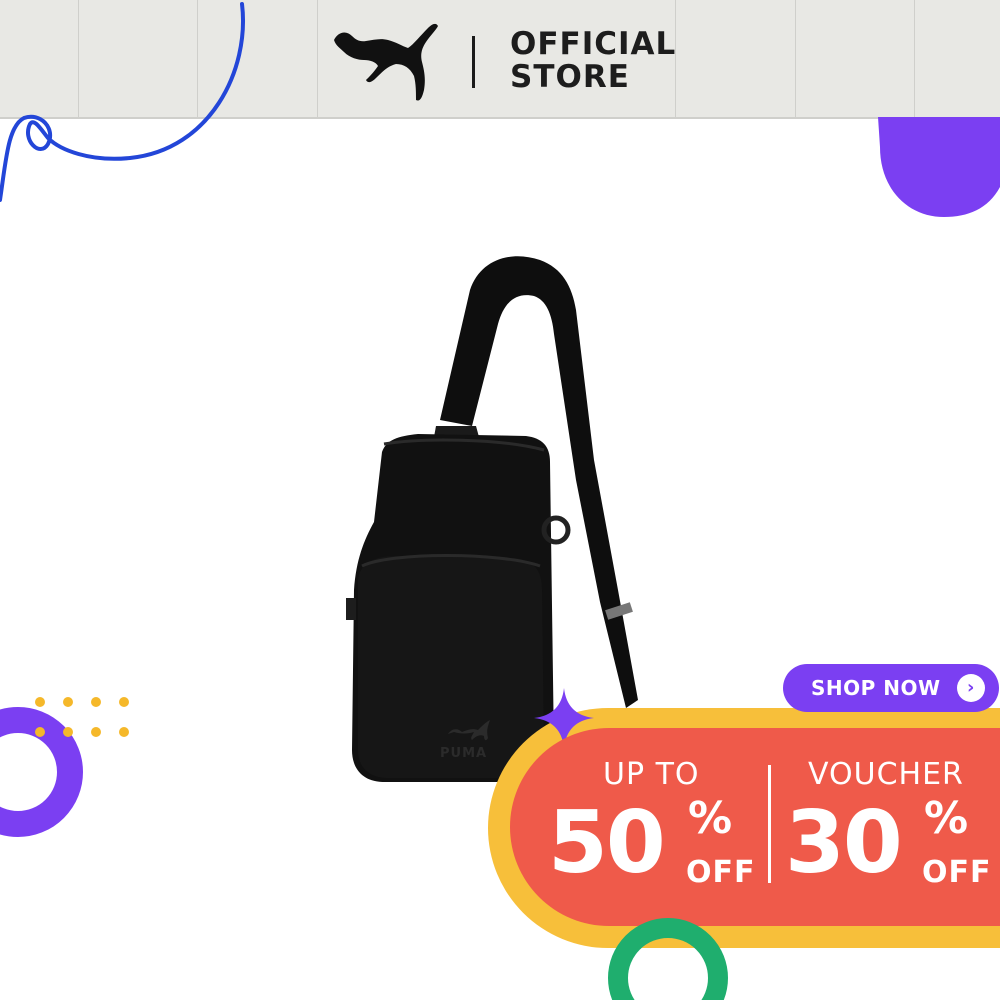  I want to click on bag-logo-text: PUMA, so click(464, 753).